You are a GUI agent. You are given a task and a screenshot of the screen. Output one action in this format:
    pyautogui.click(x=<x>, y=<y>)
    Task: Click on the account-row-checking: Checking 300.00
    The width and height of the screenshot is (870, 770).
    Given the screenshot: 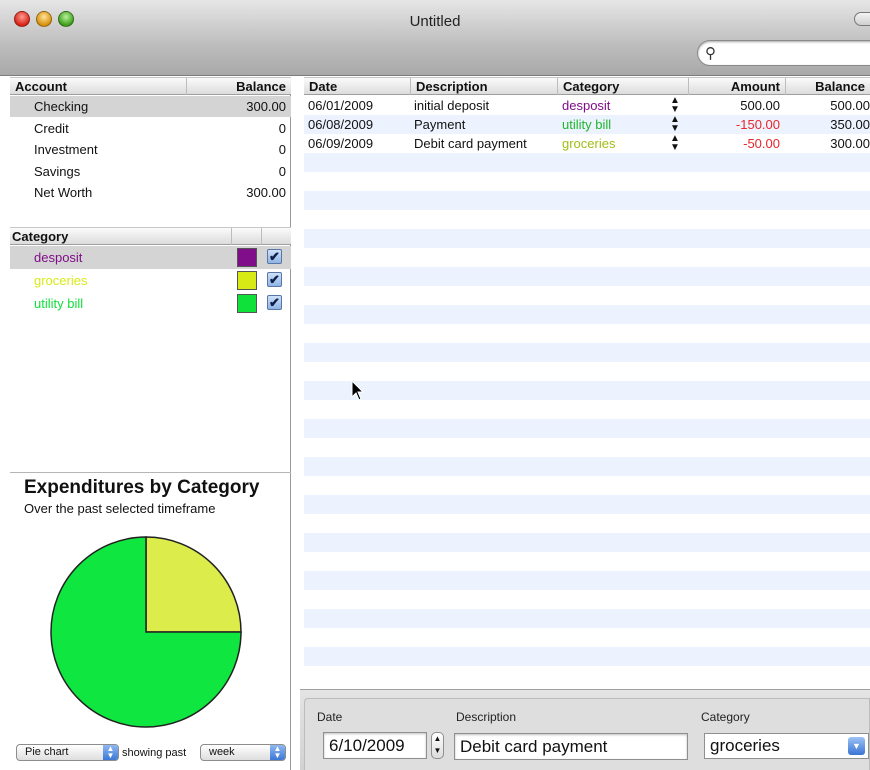 What is the action you would take?
    pyautogui.click(x=150, y=106)
    